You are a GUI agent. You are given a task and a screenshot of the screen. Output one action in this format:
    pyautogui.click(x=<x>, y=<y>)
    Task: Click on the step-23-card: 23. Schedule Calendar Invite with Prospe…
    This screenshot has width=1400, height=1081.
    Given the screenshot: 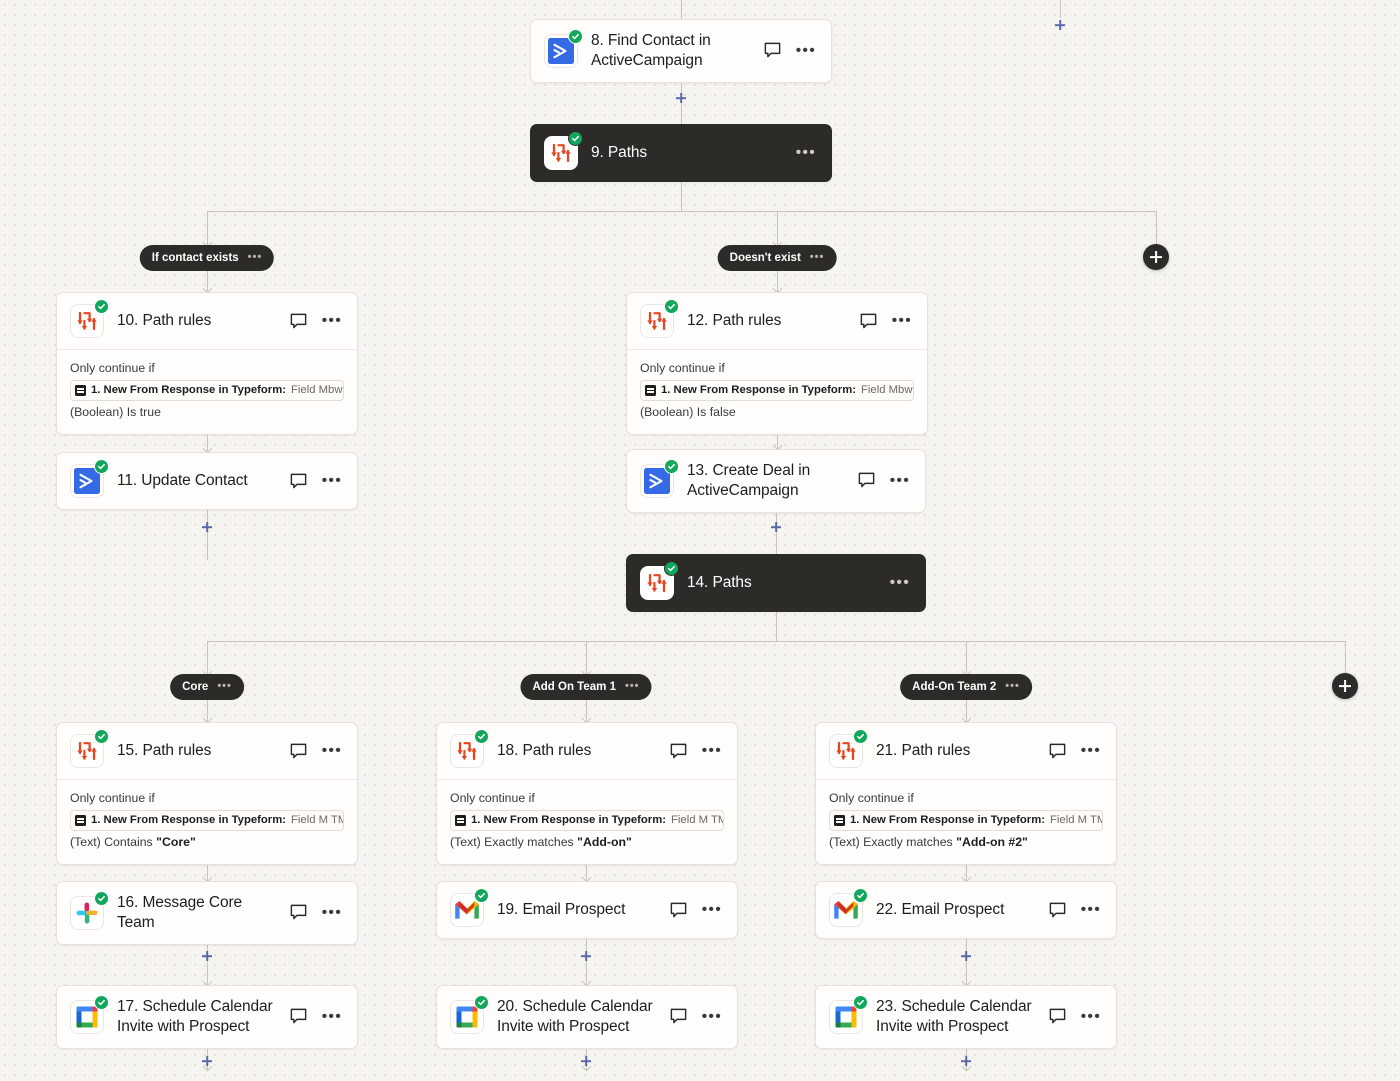 What is the action you would take?
    pyautogui.click(x=966, y=1017)
    